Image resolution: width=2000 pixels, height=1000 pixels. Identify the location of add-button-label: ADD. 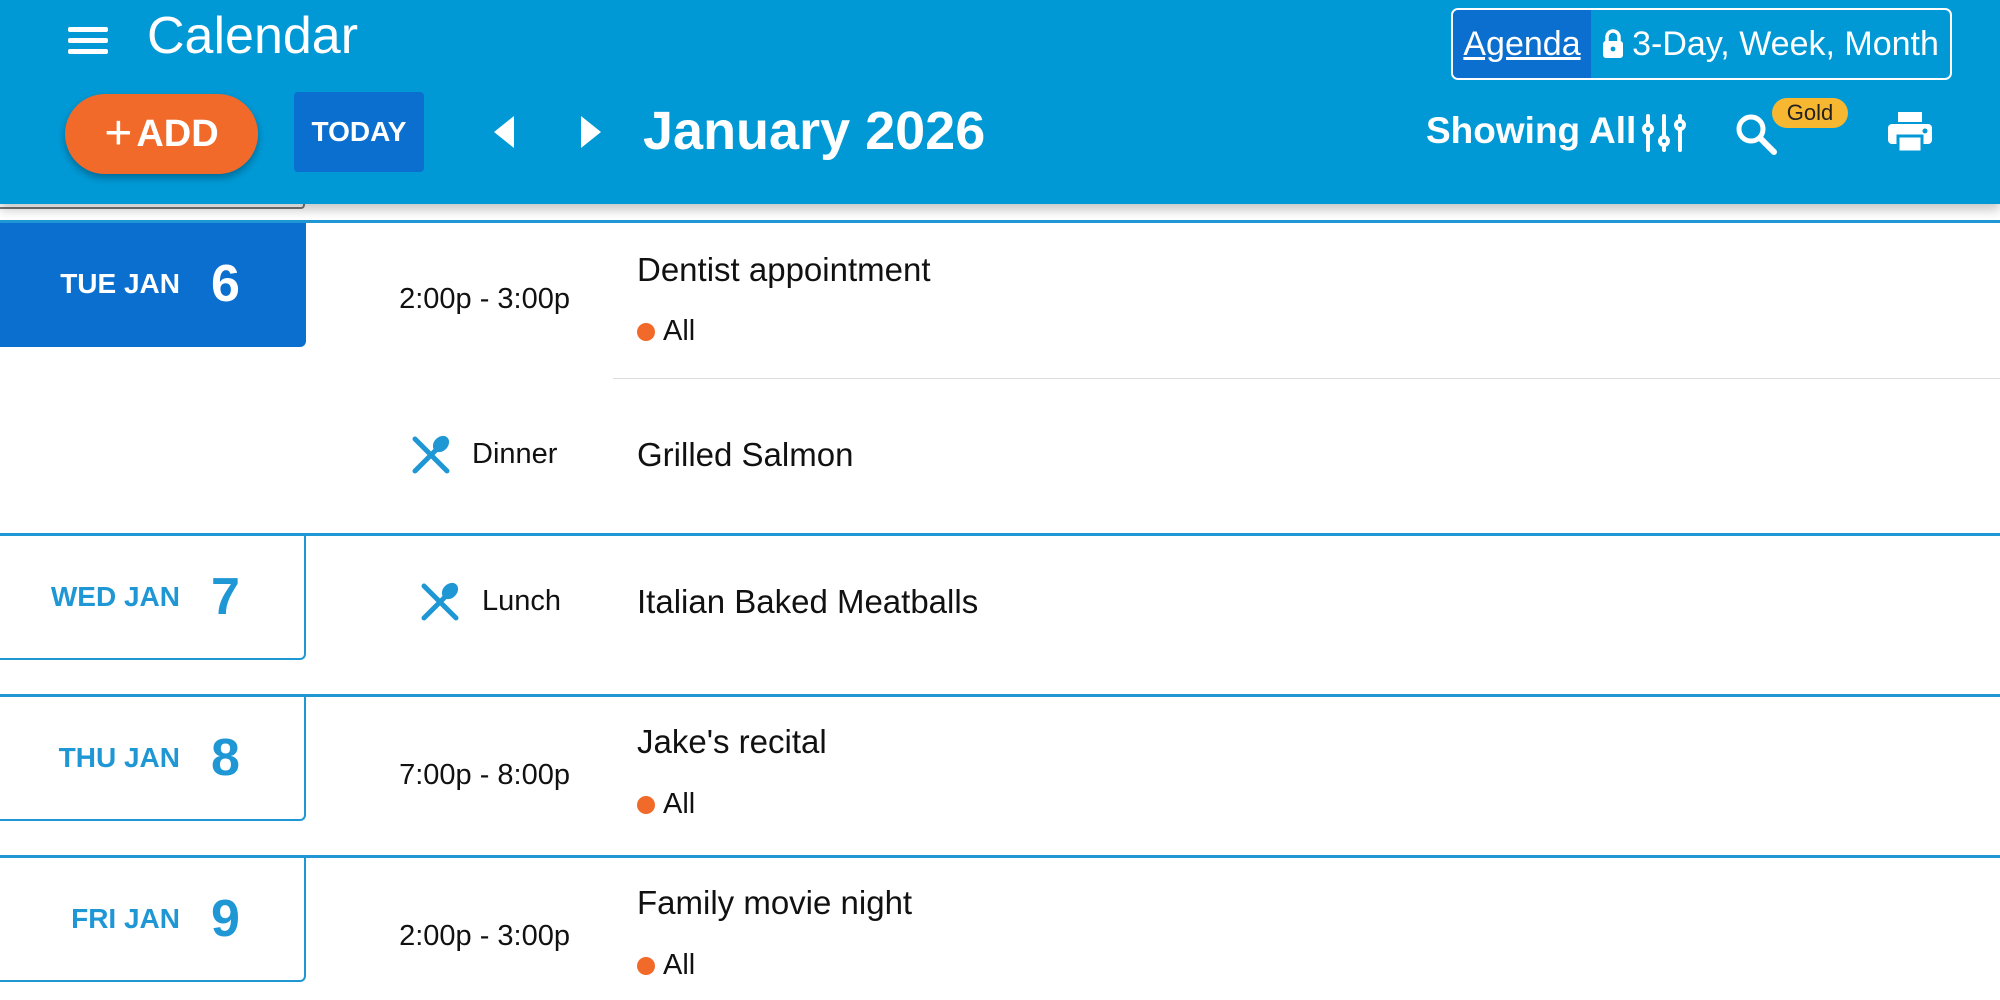
(177, 133).